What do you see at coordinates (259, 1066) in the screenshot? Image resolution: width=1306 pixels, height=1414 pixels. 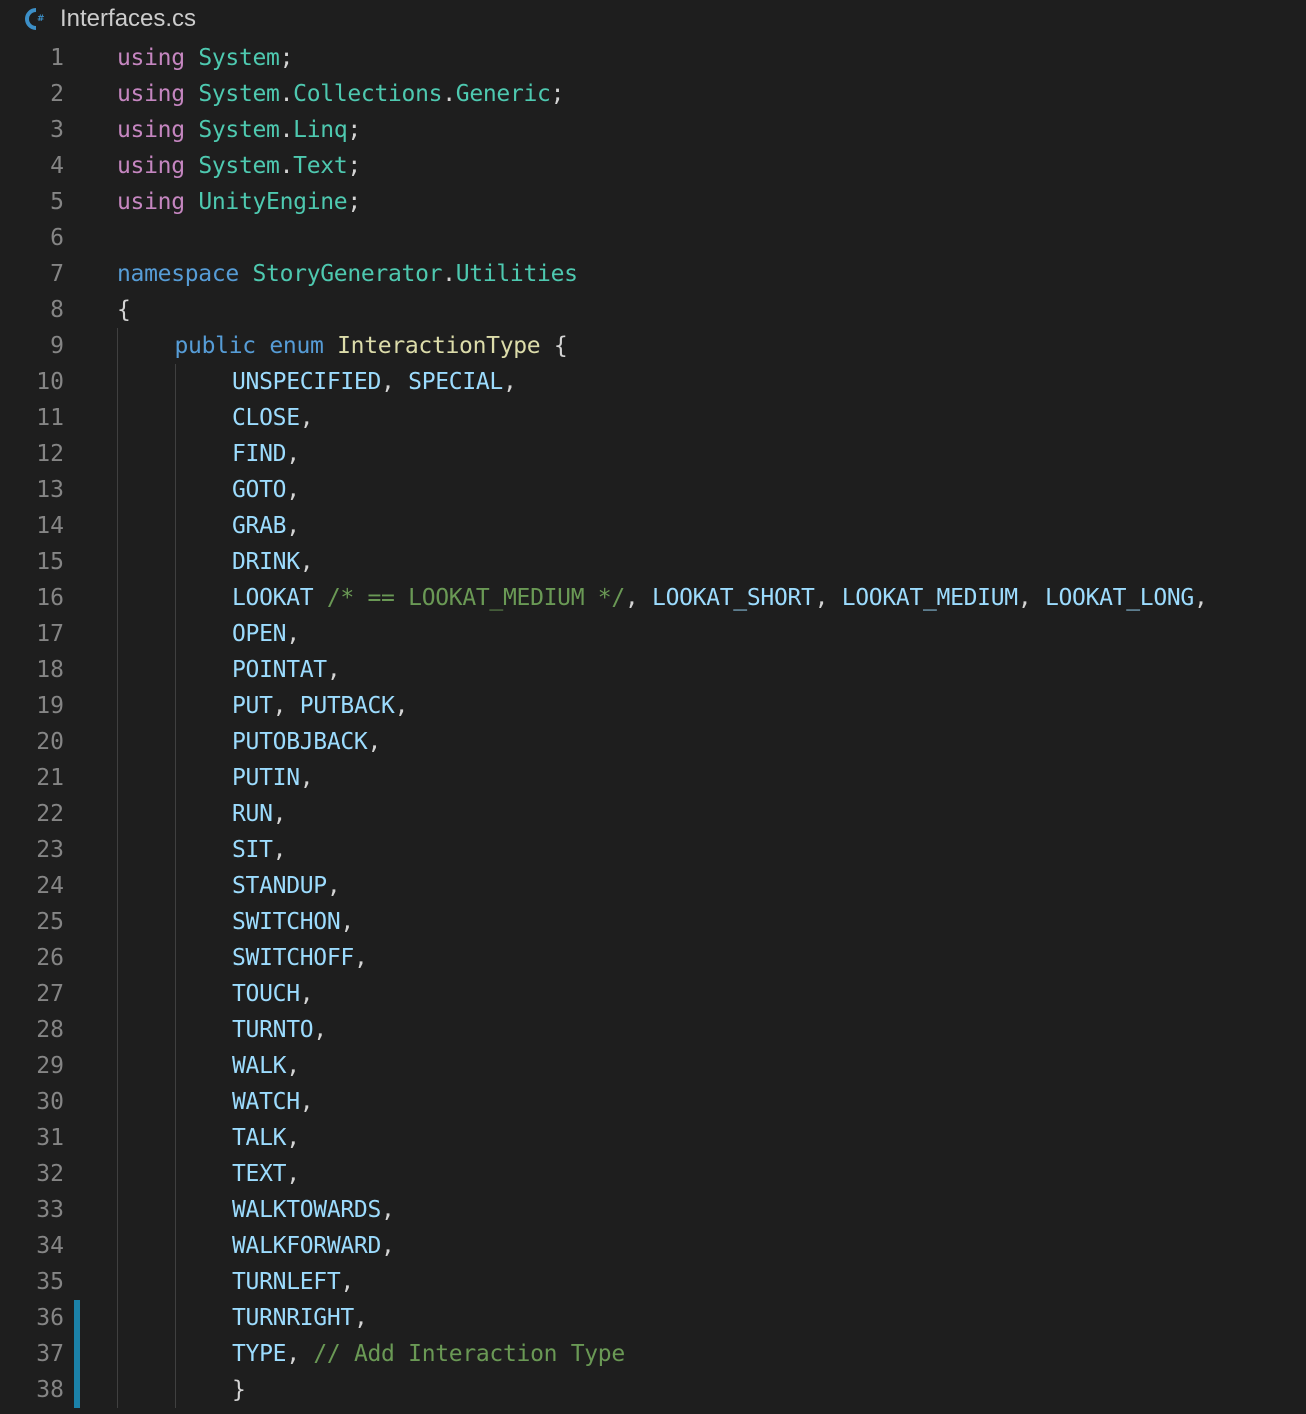 I see `code-token: WALK` at bounding box center [259, 1066].